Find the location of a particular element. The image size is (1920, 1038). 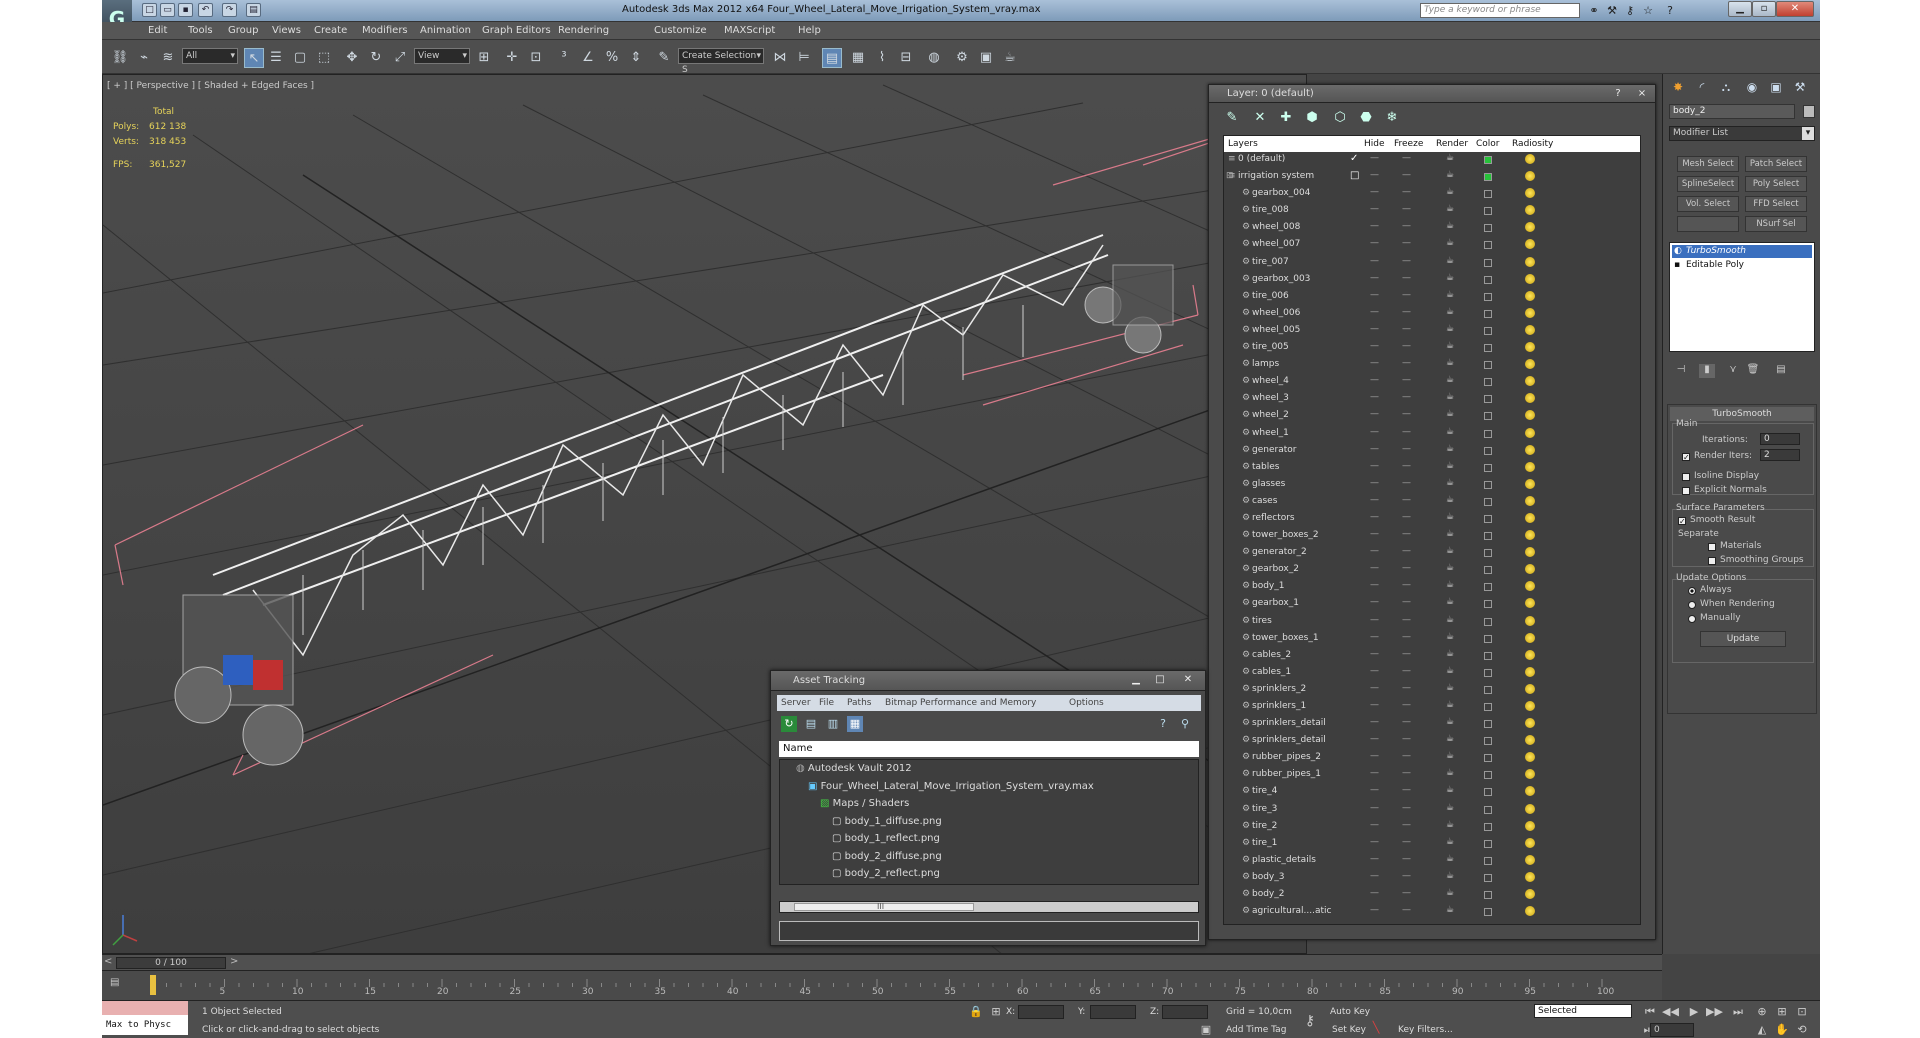

create-tab-icon: ✸ is located at coordinates (1678, 87).